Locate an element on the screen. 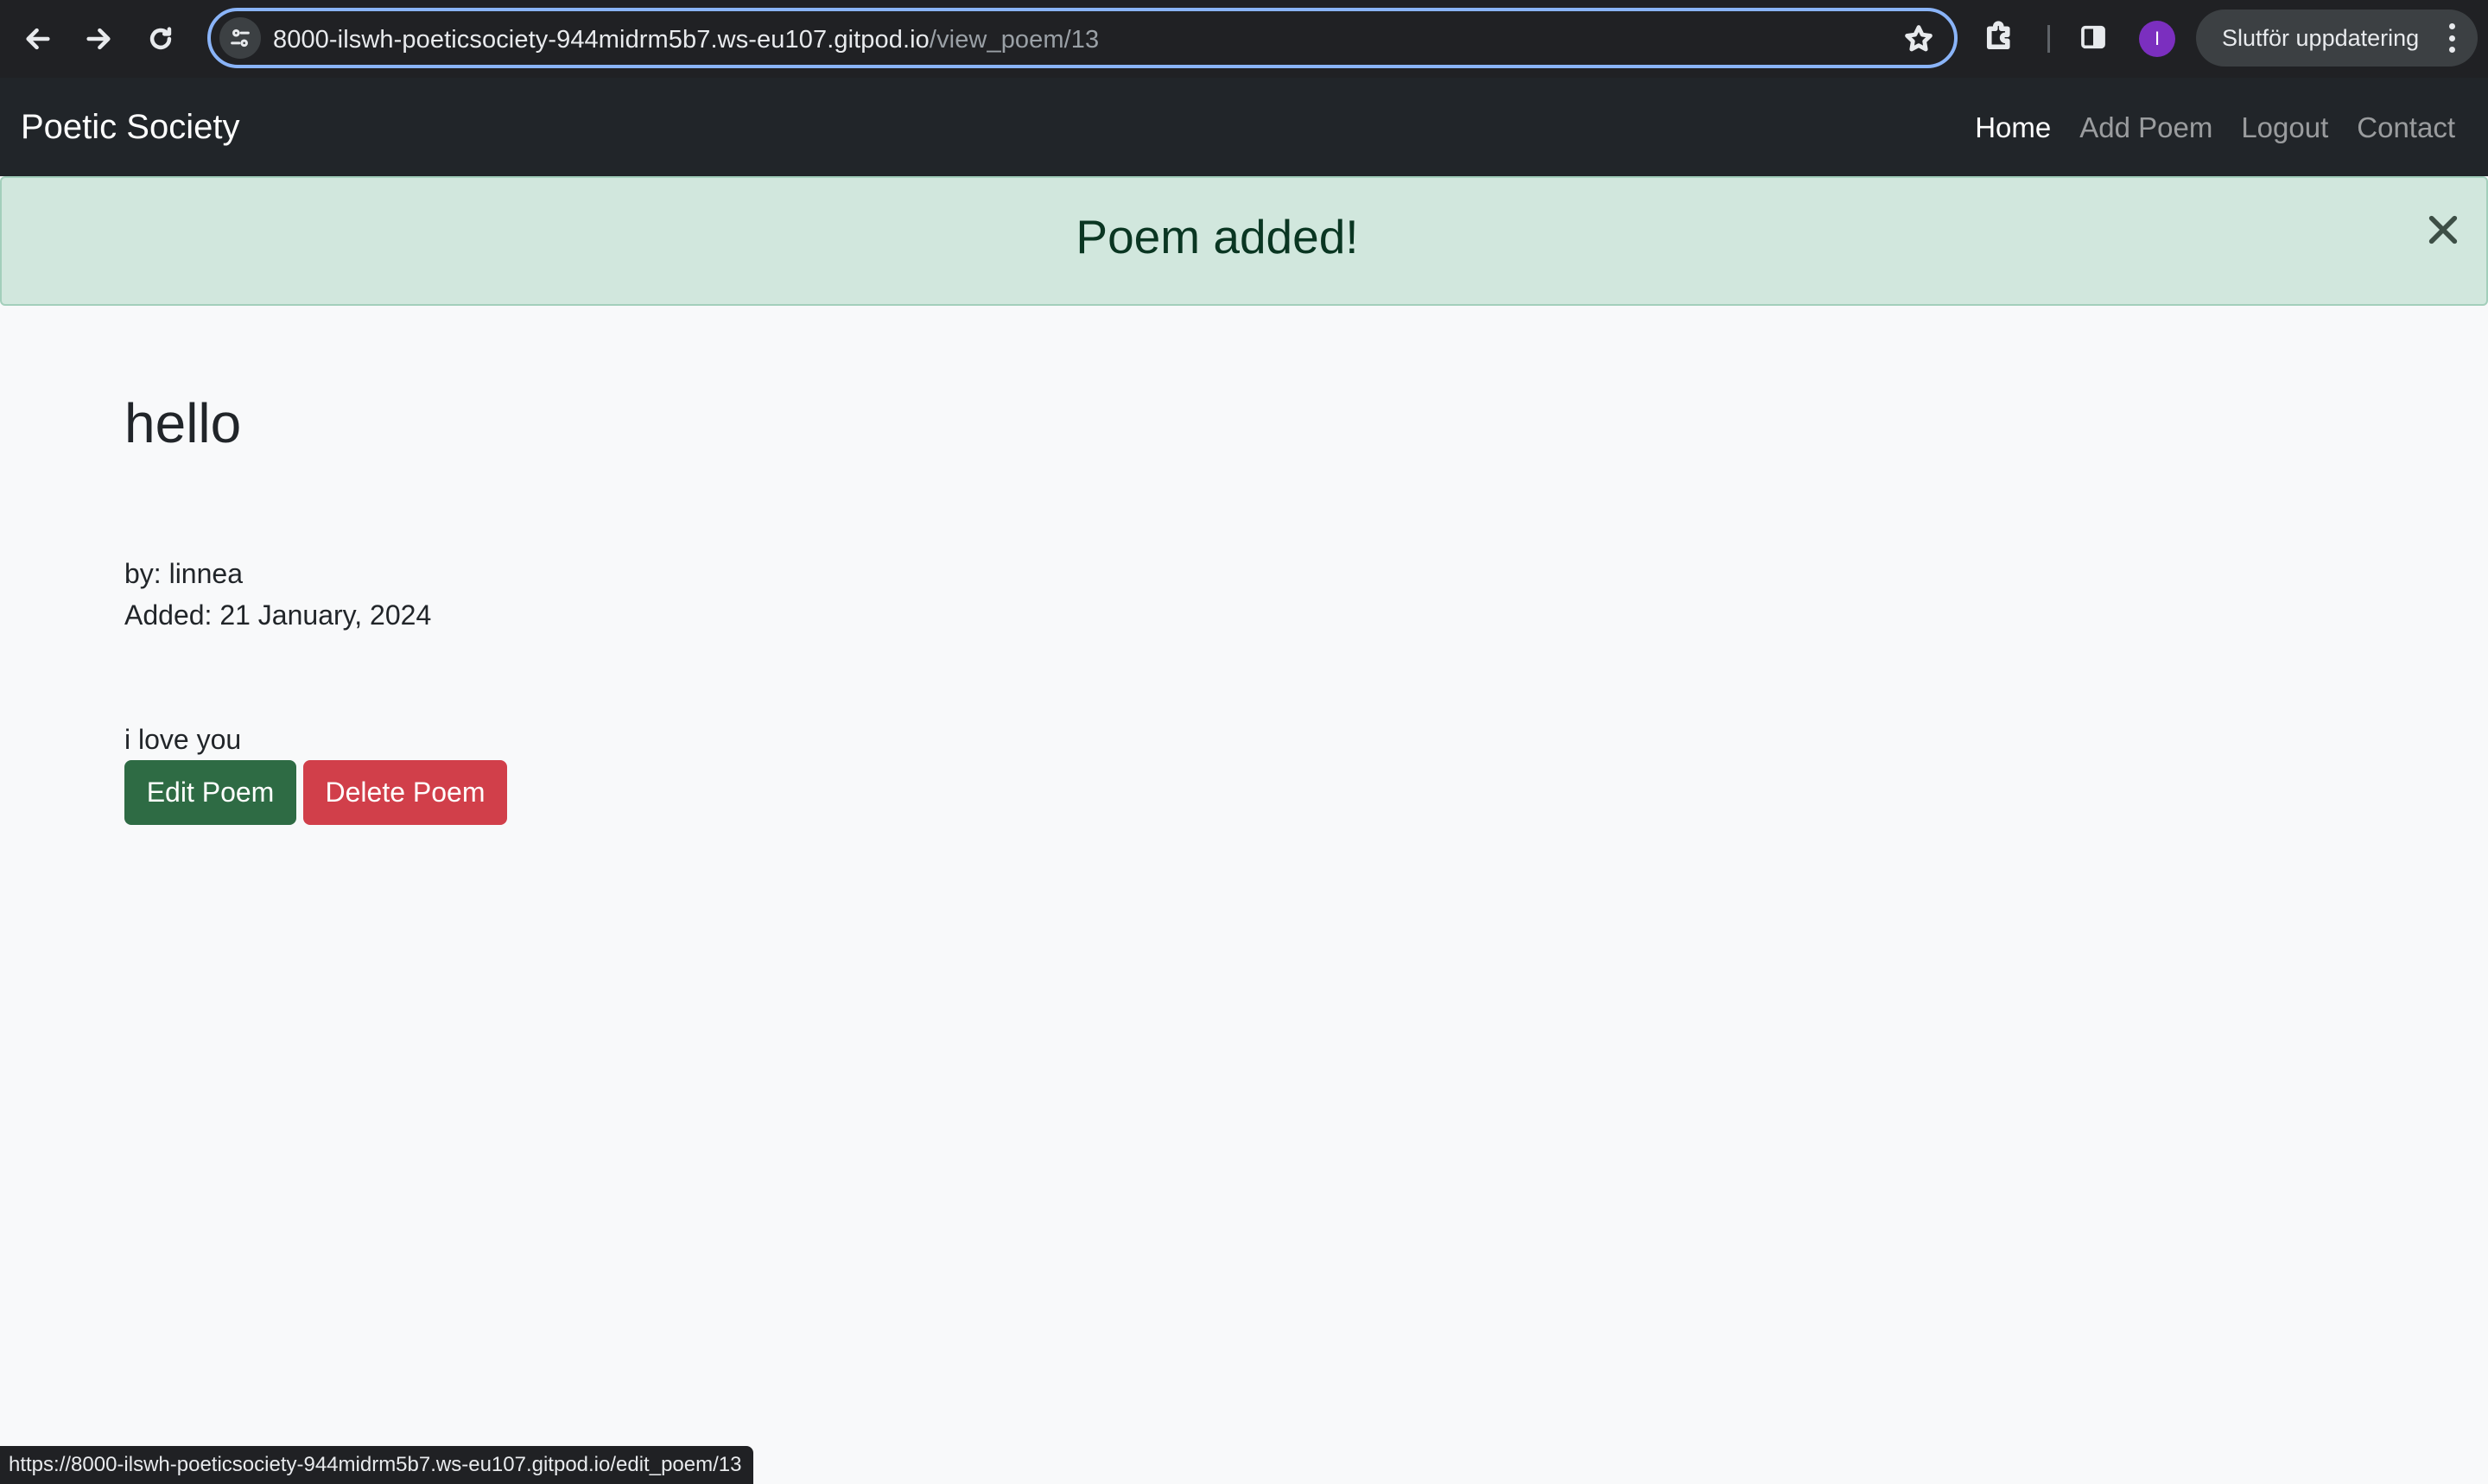 This screenshot has width=2488, height=1484. alert-close-button is located at coordinates (2443, 229).